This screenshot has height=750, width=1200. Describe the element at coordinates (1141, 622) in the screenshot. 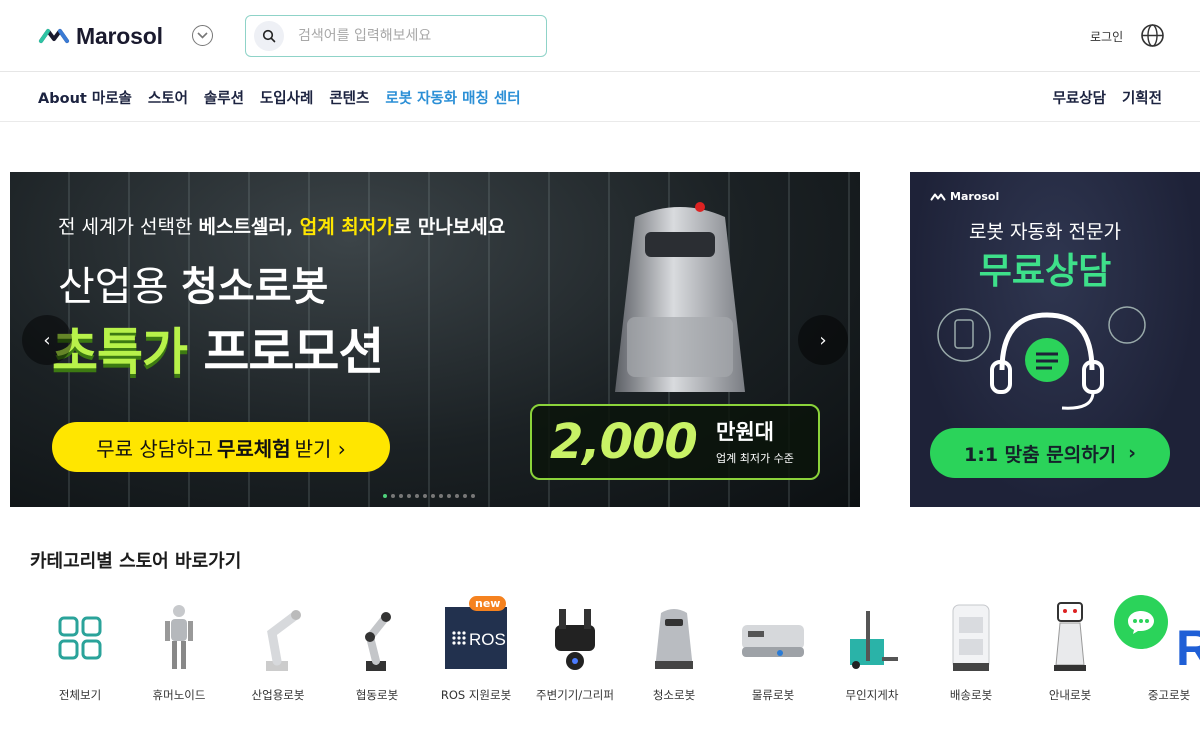

I see `chat-icon` at that location.